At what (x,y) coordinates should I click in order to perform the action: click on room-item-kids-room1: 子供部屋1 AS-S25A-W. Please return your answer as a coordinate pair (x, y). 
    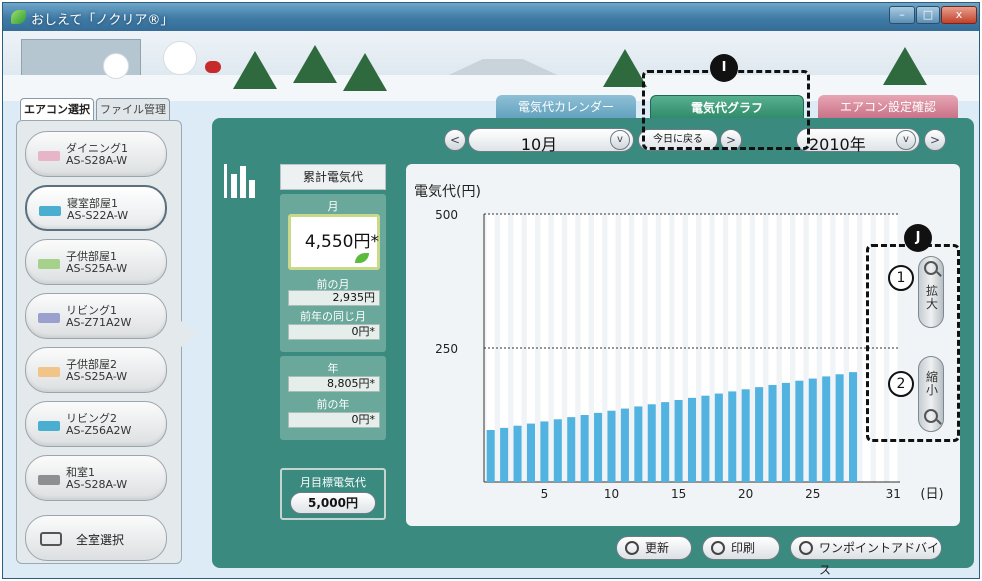
    Looking at the image, I should click on (96, 262).